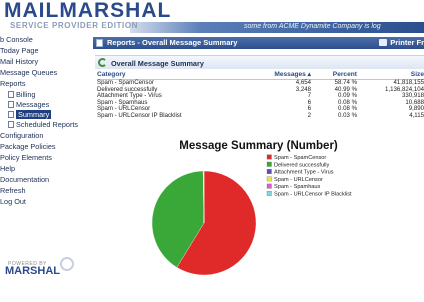 The width and height of the screenshot is (424, 302). I want to click on sidebar-item-label: Reports, so click(13, 83).